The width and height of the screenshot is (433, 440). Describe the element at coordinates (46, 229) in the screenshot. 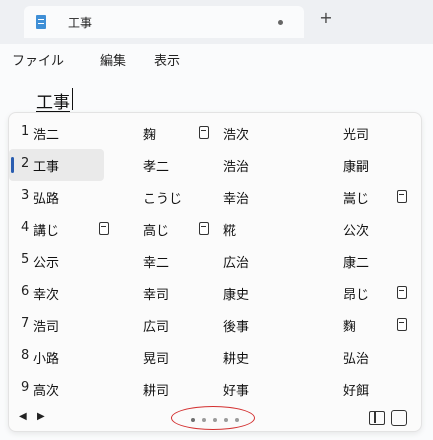

I see `candidate-item: 講じ` at that location.